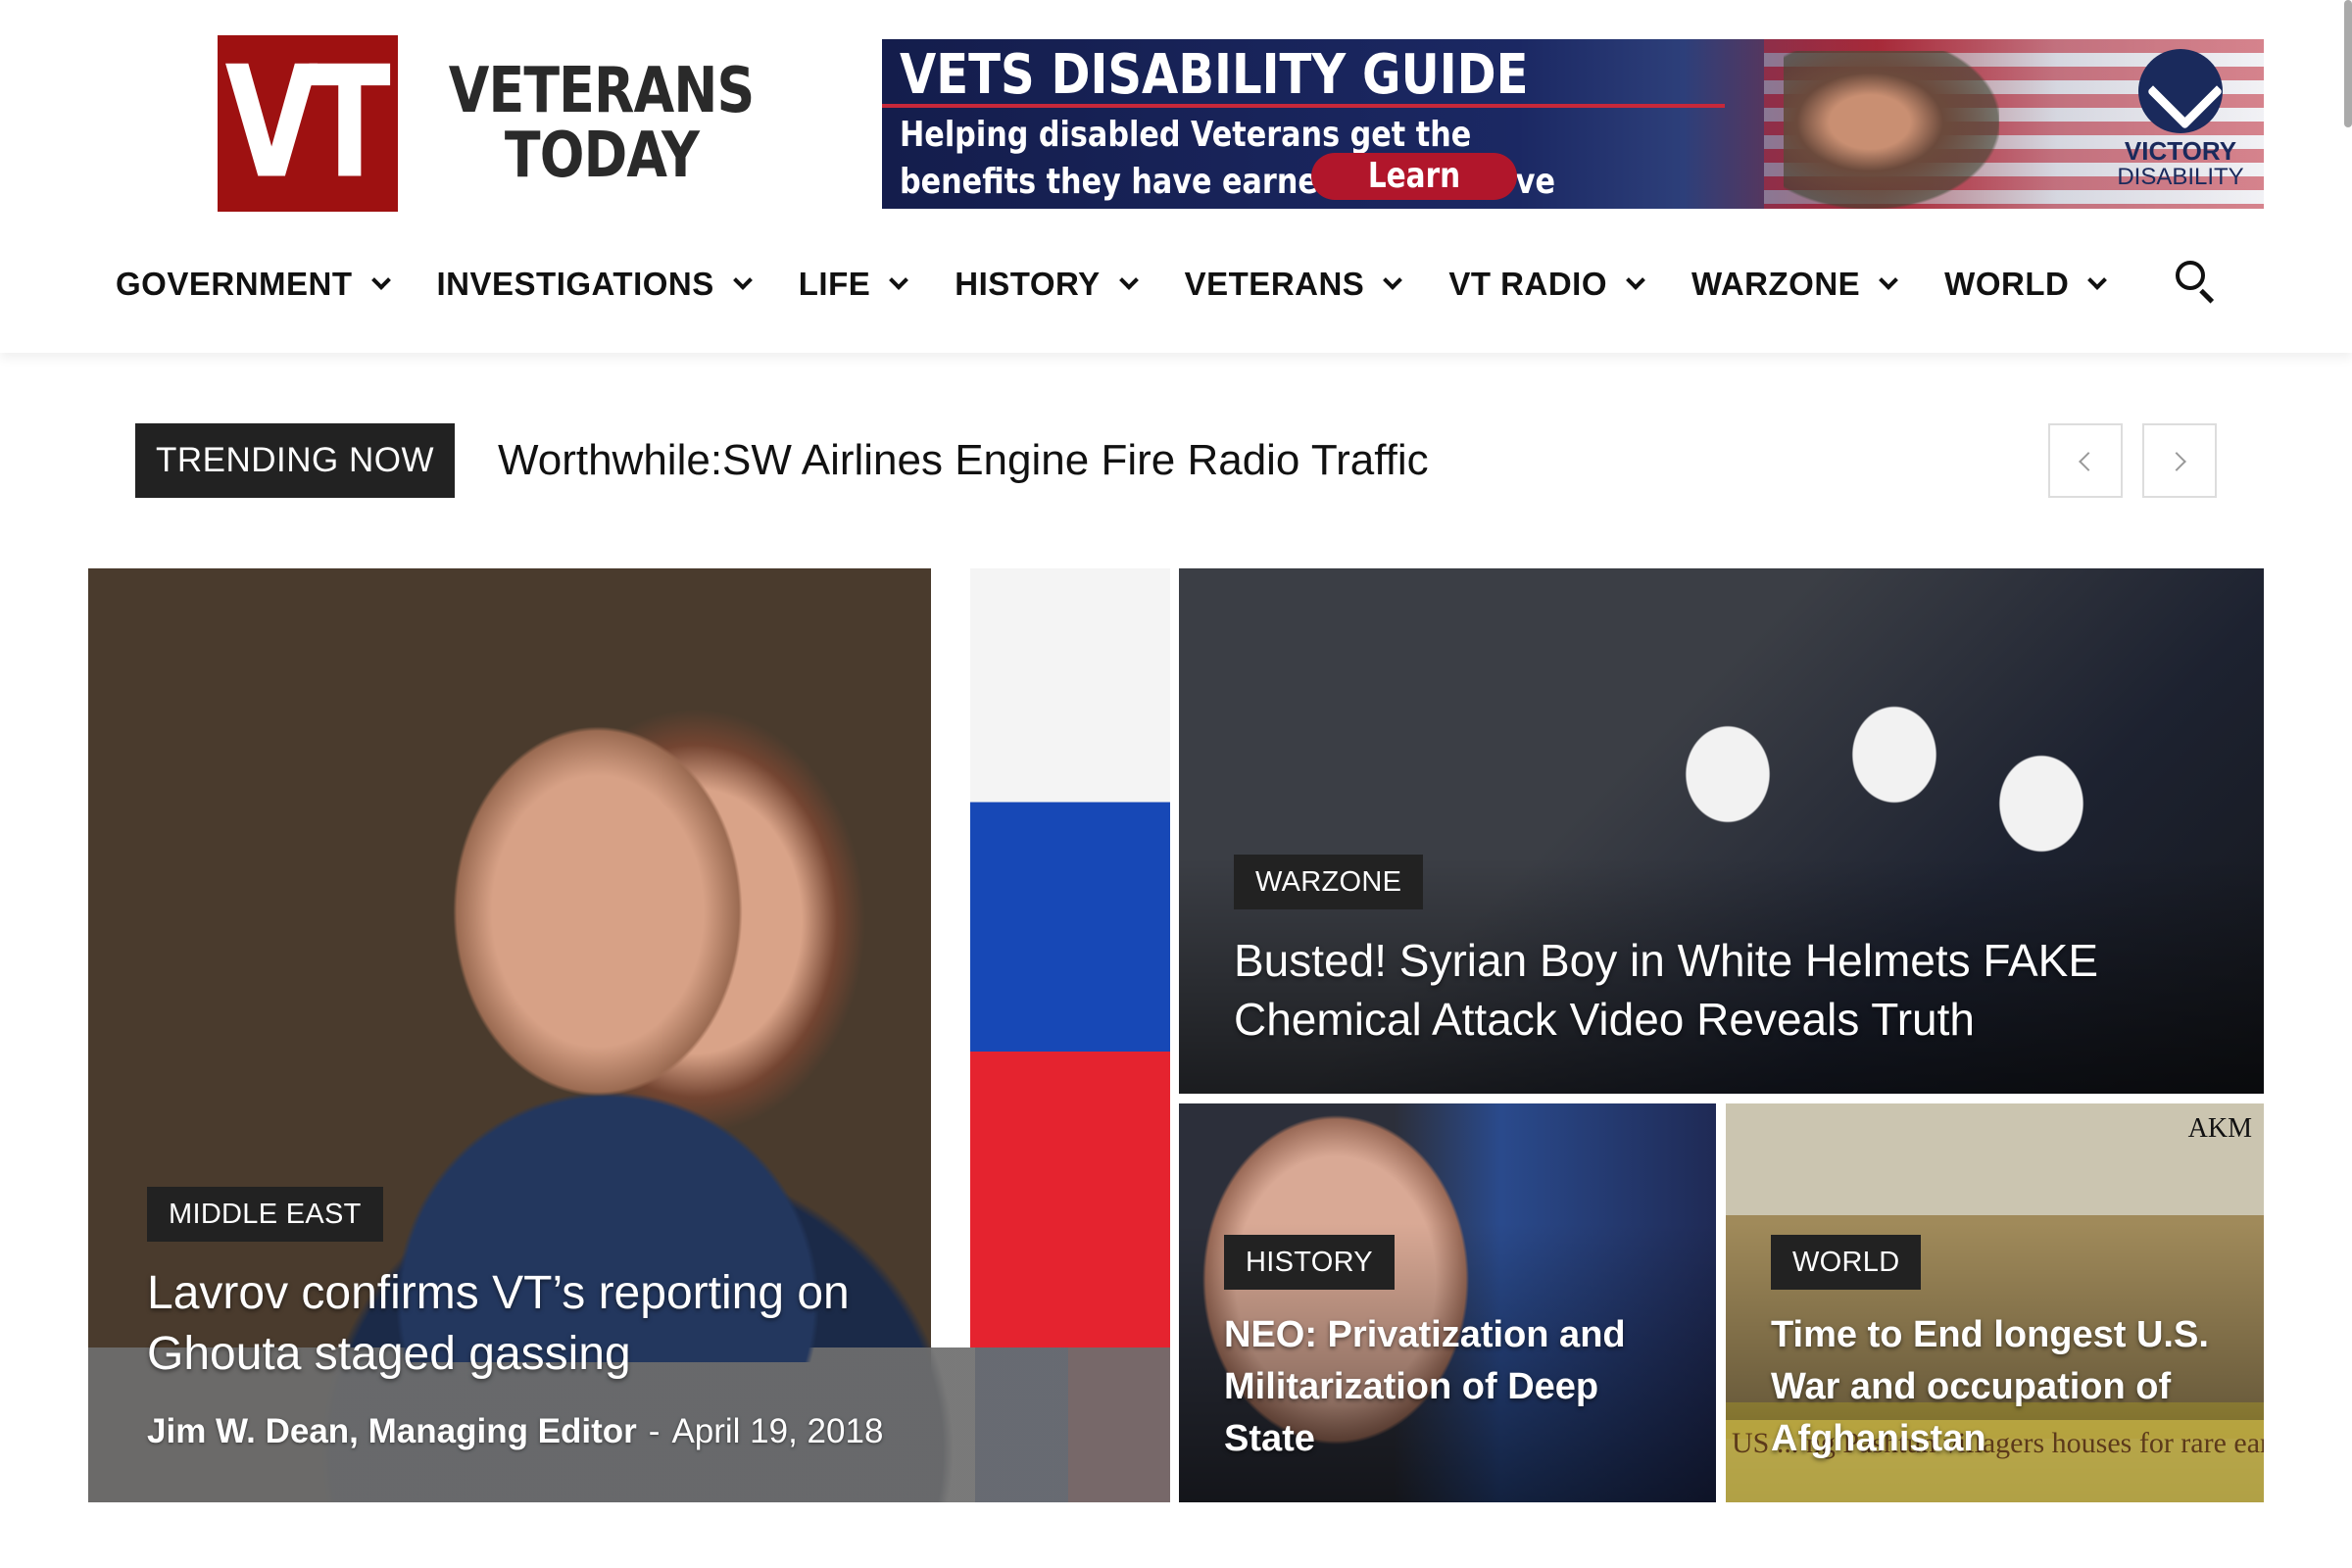 The width and height of the screenshot is (2352, 1568). I want to click on ad-title: VETS DISABILITY GUIDE, so click(1214, 75).